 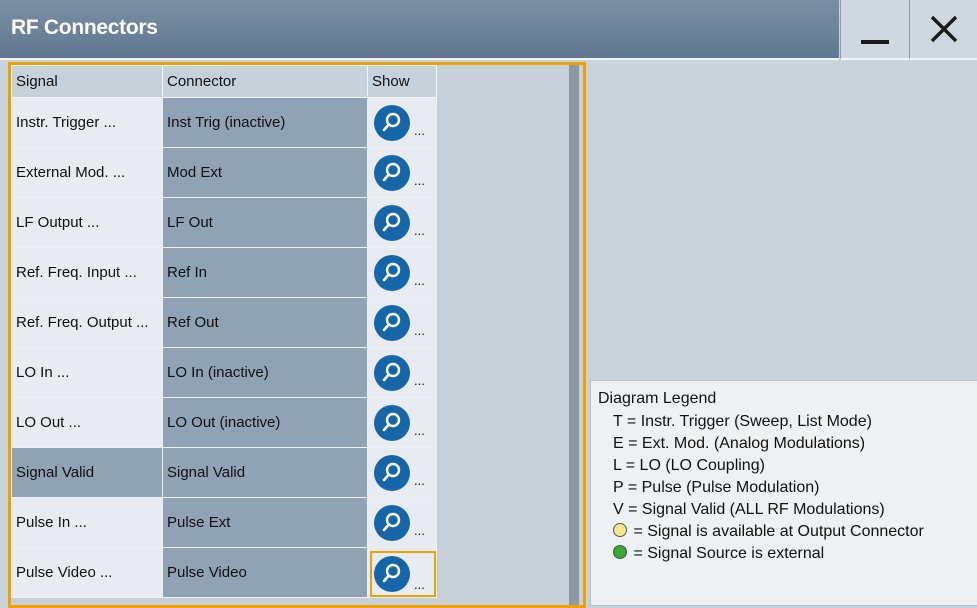 What do you see at coordinates (265, 472) in the screenshot?
I see `connector-cell: Signal Valid` at bounding box center [265, 472].